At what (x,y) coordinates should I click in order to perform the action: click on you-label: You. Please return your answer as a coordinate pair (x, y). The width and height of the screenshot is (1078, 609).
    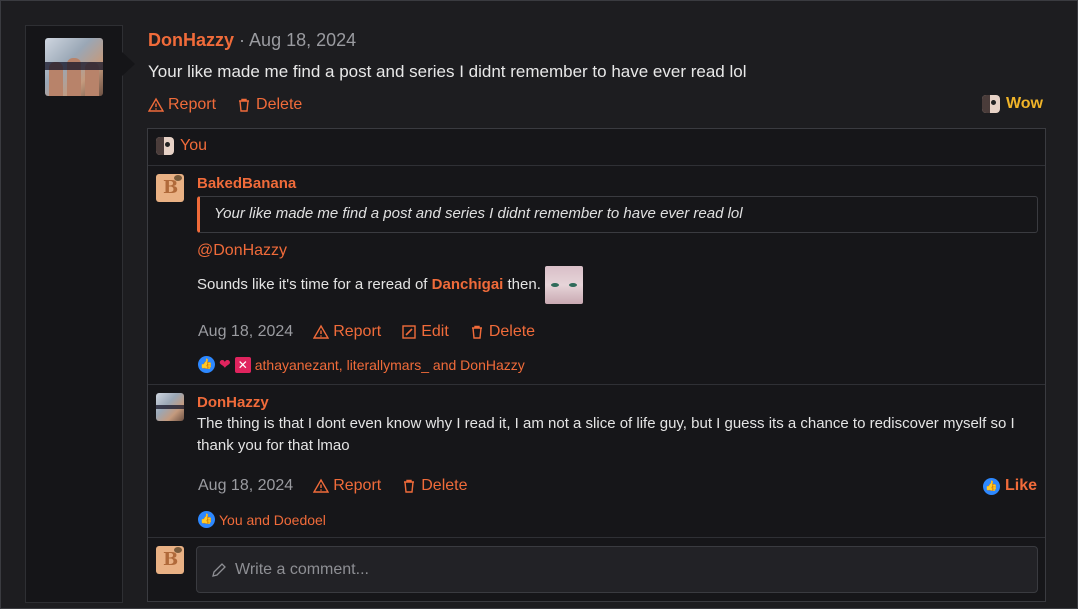
    Looking at the image, I should click on (193, 145).